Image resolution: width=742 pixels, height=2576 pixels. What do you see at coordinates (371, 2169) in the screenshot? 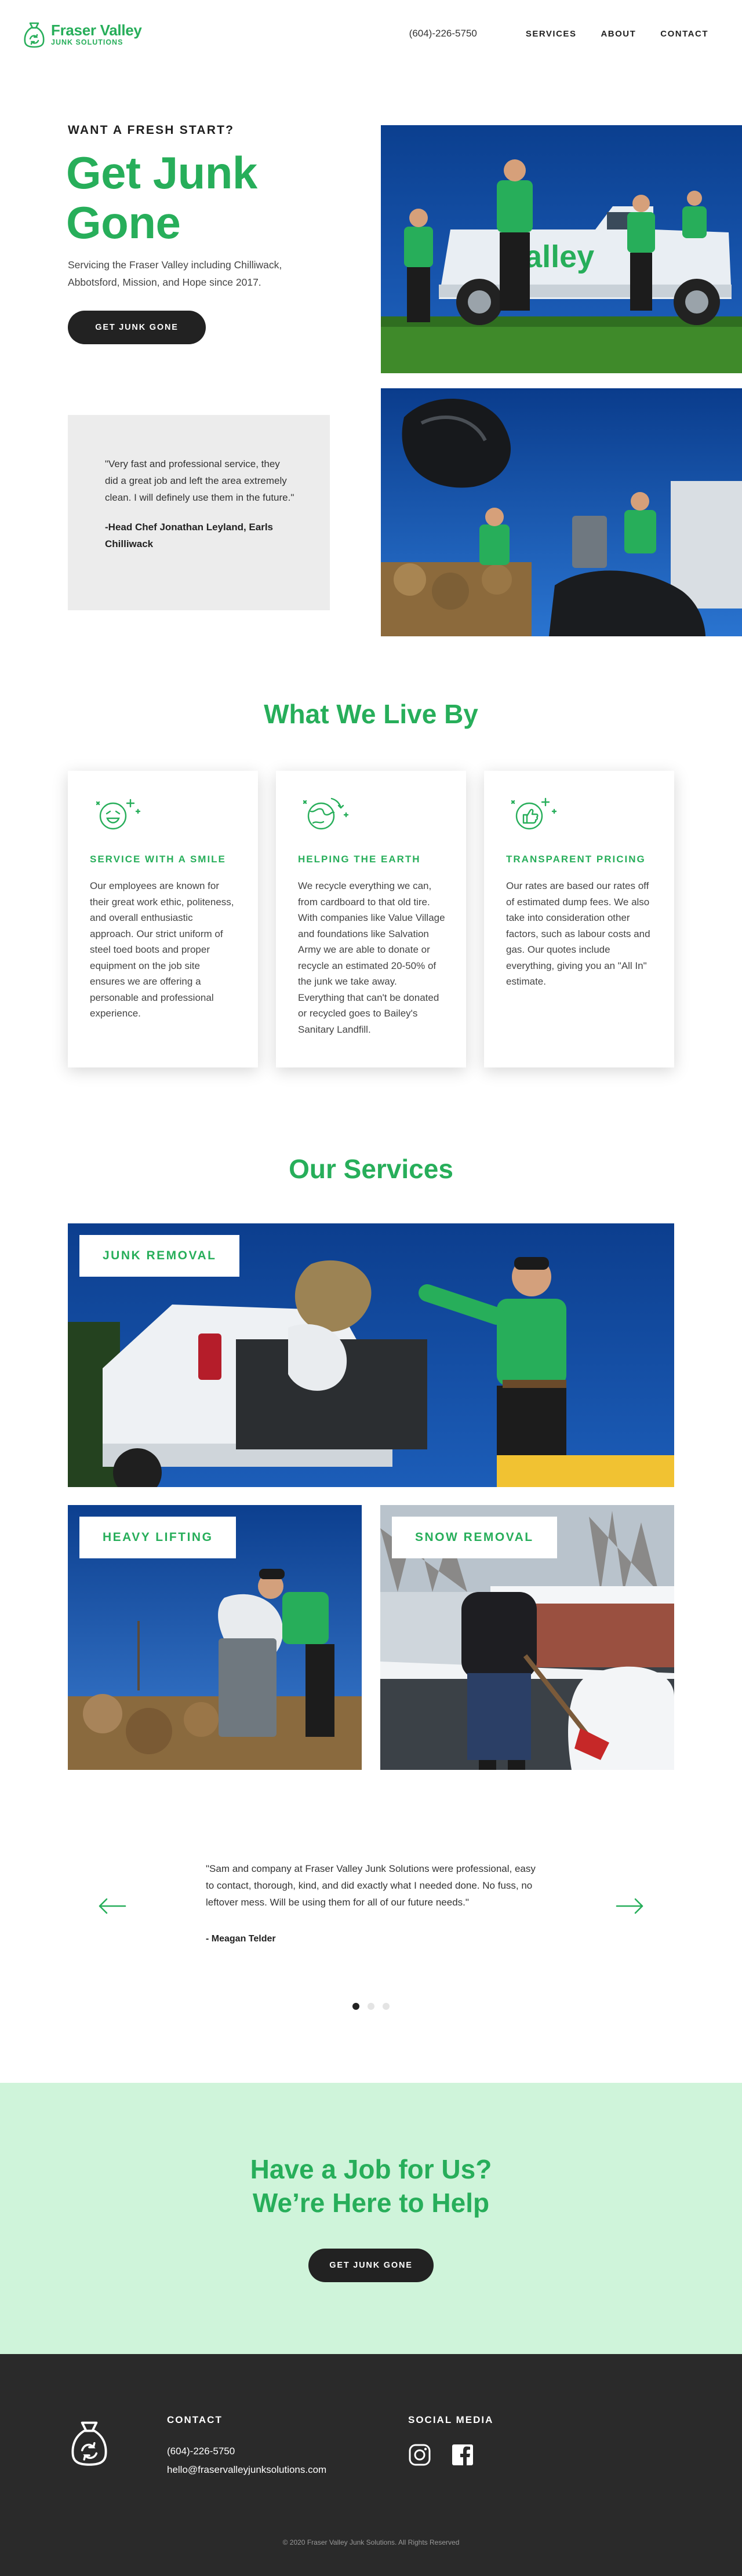
I see `cta-title-line-1: Have a Job for Us?` at bounding box center [371, 2169].